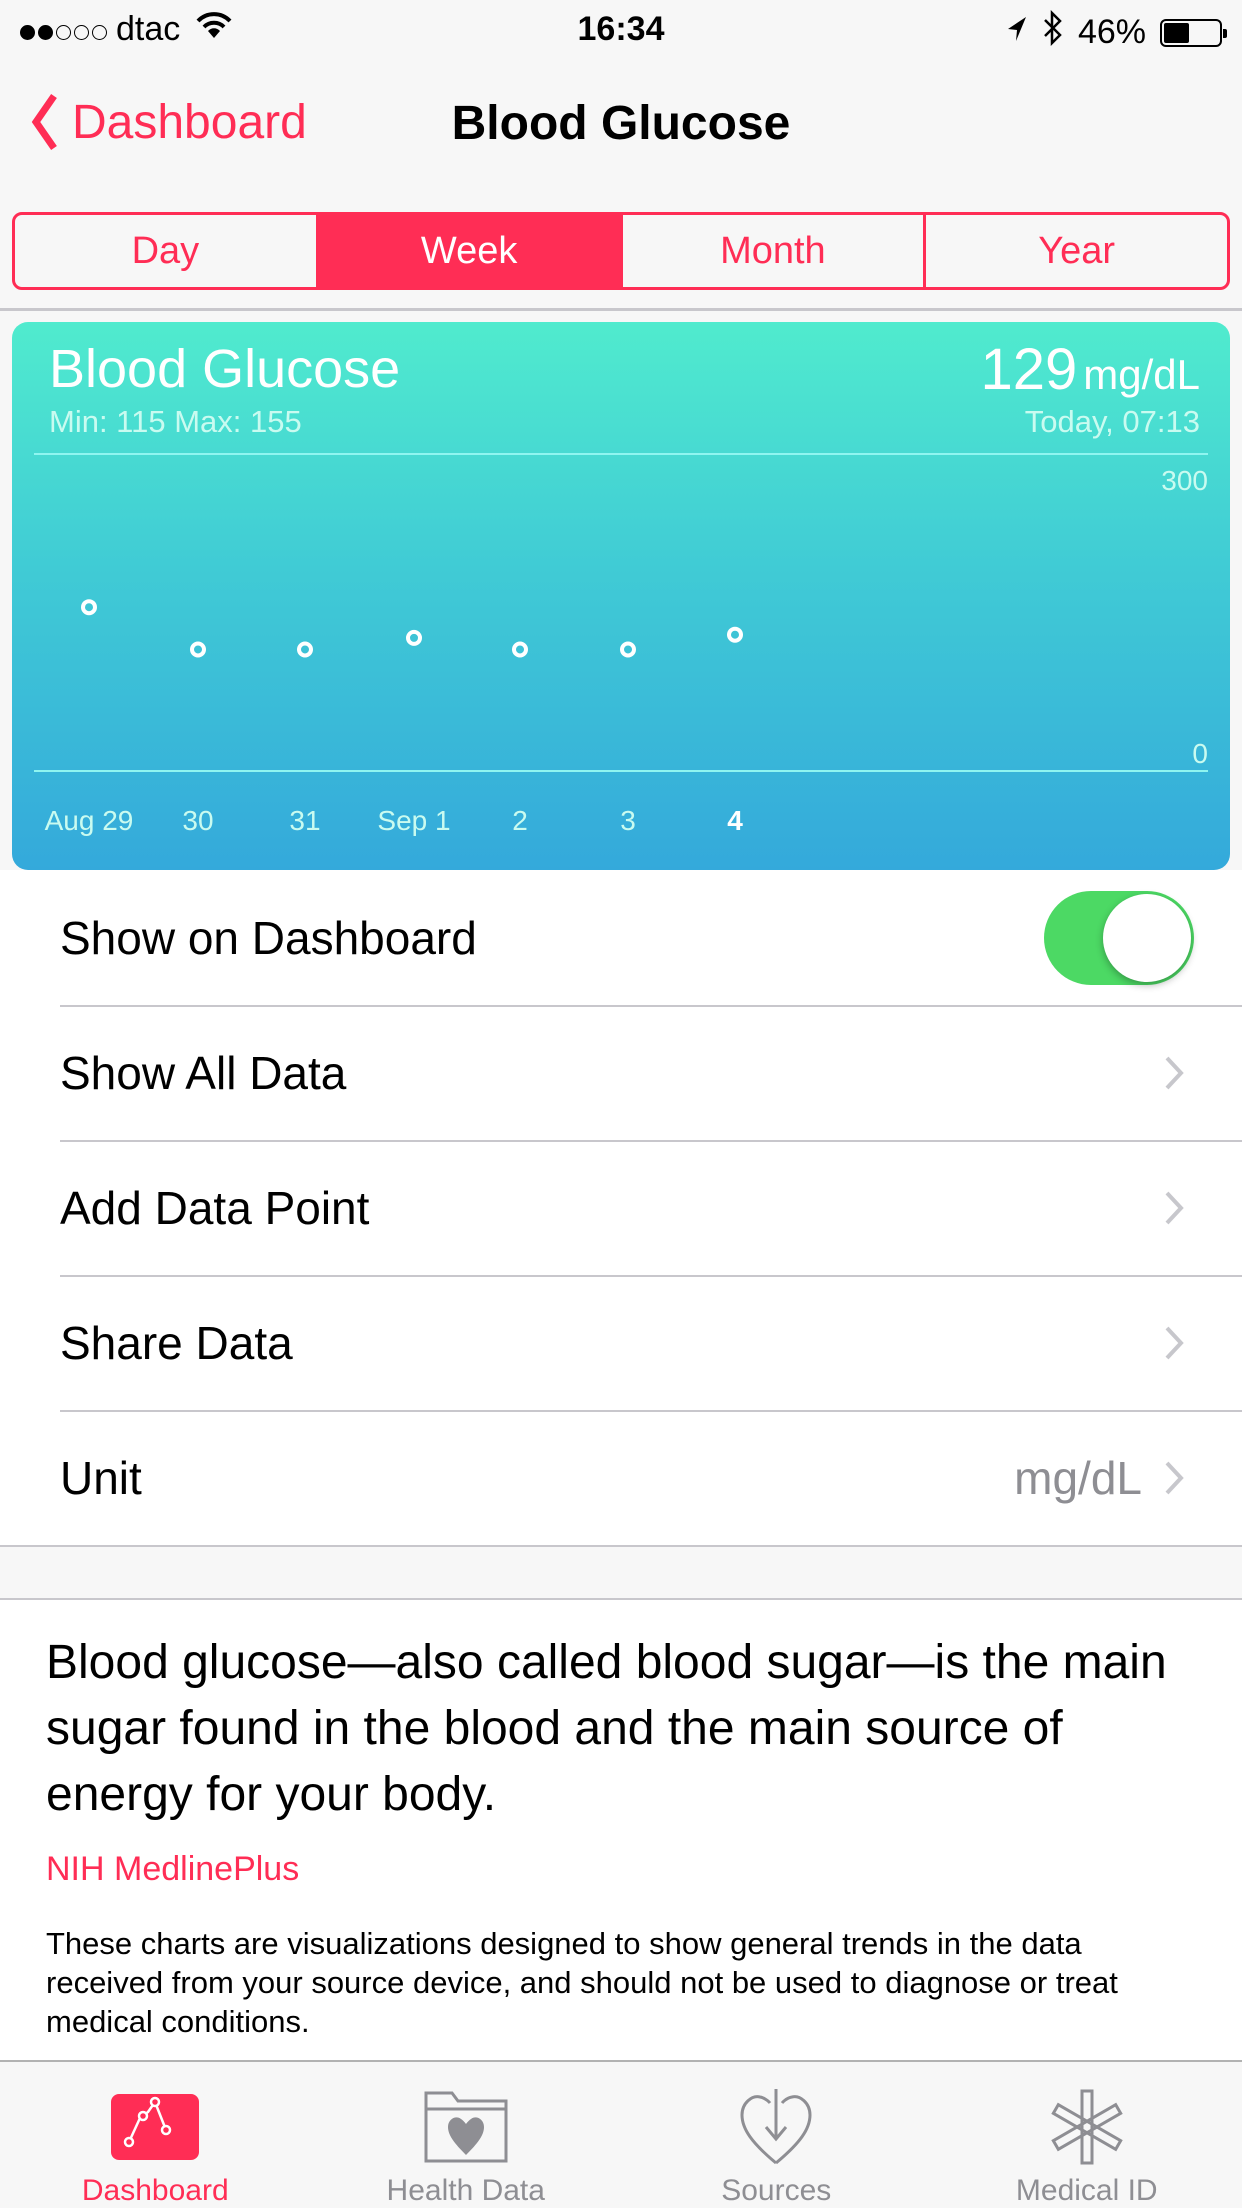 The image size is (1242, 2208). Describe the element at coordinates (621, 937) in the screenshot. I see `row-show-on-dashboard: Show on Dashboard` at that location.